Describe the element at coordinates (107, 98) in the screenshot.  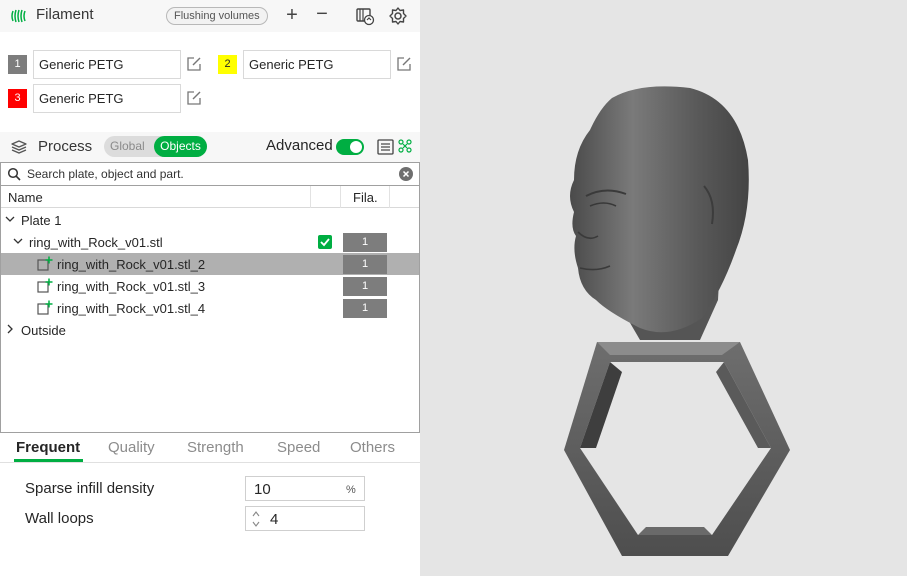
I see `filament-preset-3: Generic PETG` at that location.